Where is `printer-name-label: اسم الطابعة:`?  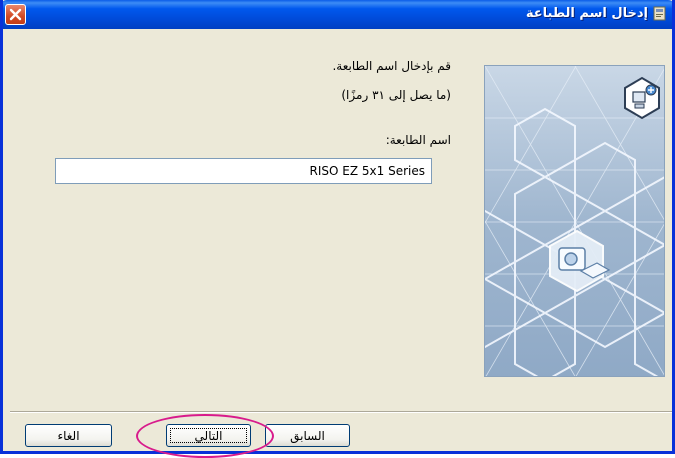
printer-name-label: اسم الطابعة: is located at coordinates (418, 140).